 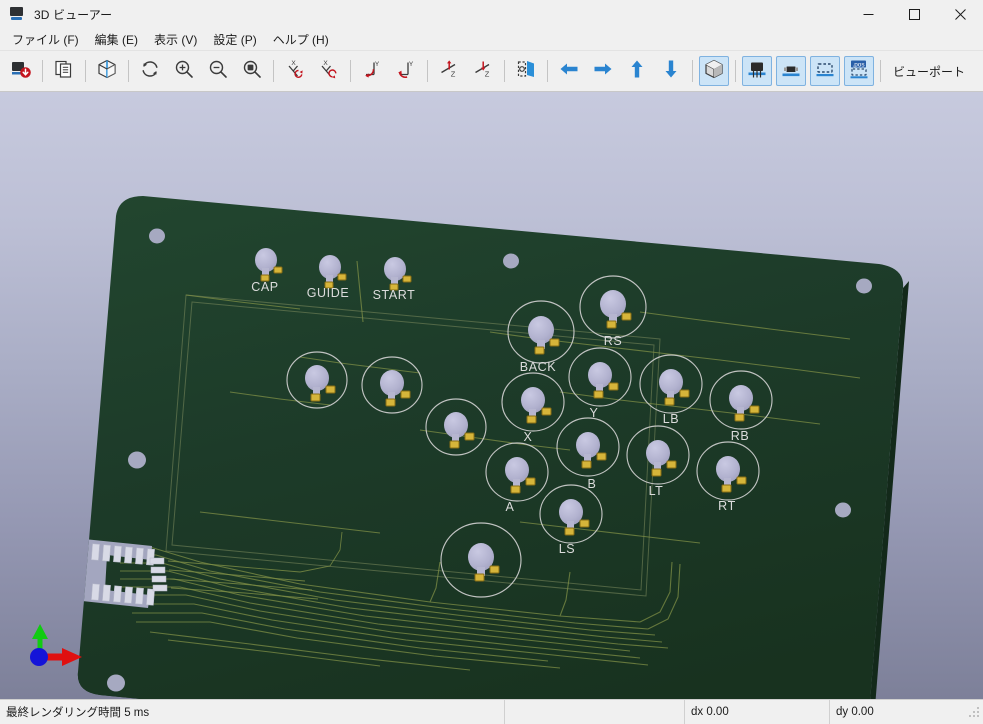 I want to click on toggle-virtual-button, so click(x=825, y=71).